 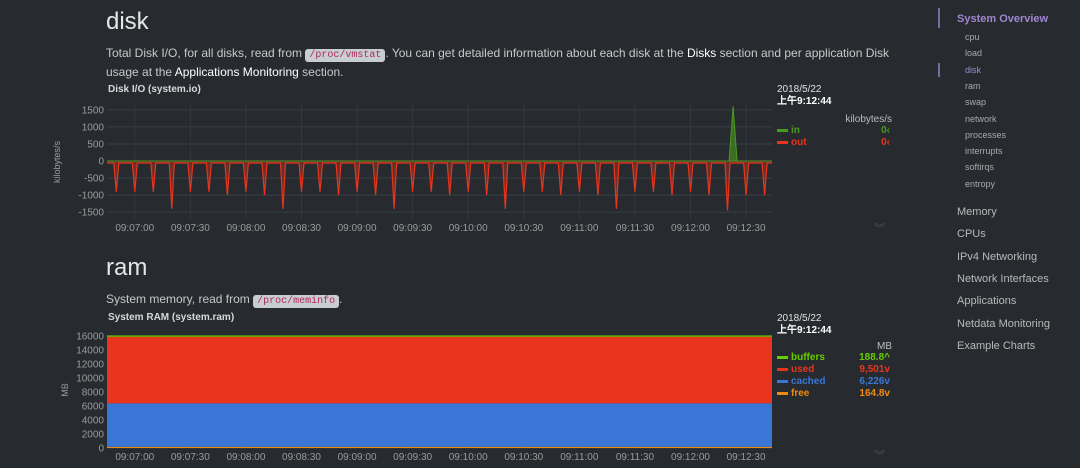 What do you see at coordinates (834, 394) in the screenshot?
I see `legend-row-free: free 164.8v` at bounding box center [834, 394].